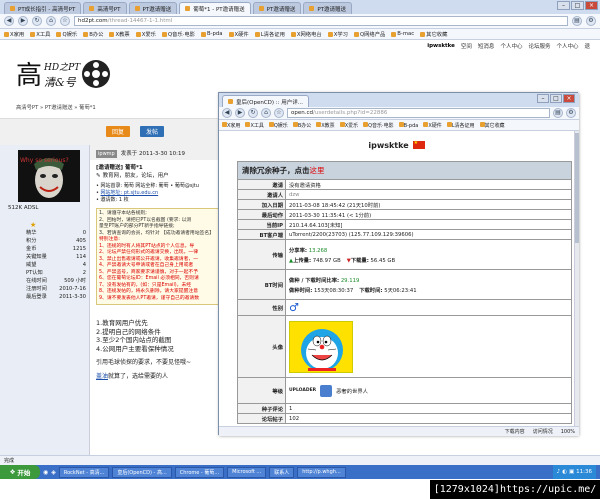 This screenshot has width=600, height=499. I want to click on popup-scrollbar, so click(576, 278).